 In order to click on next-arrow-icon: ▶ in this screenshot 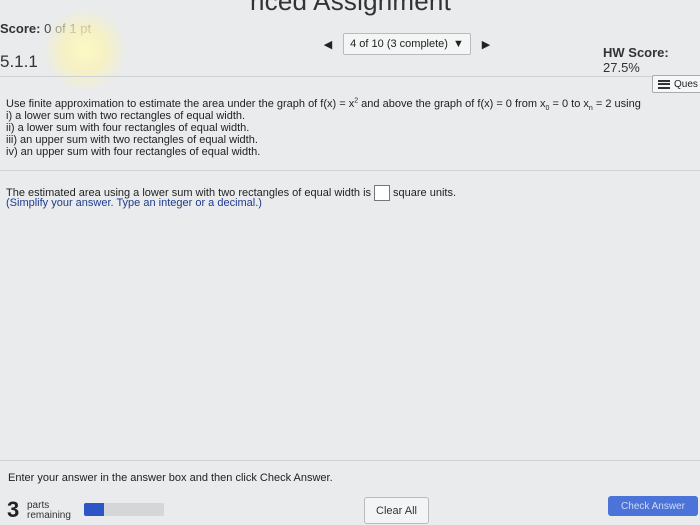, I will do `click(486, 44)`.